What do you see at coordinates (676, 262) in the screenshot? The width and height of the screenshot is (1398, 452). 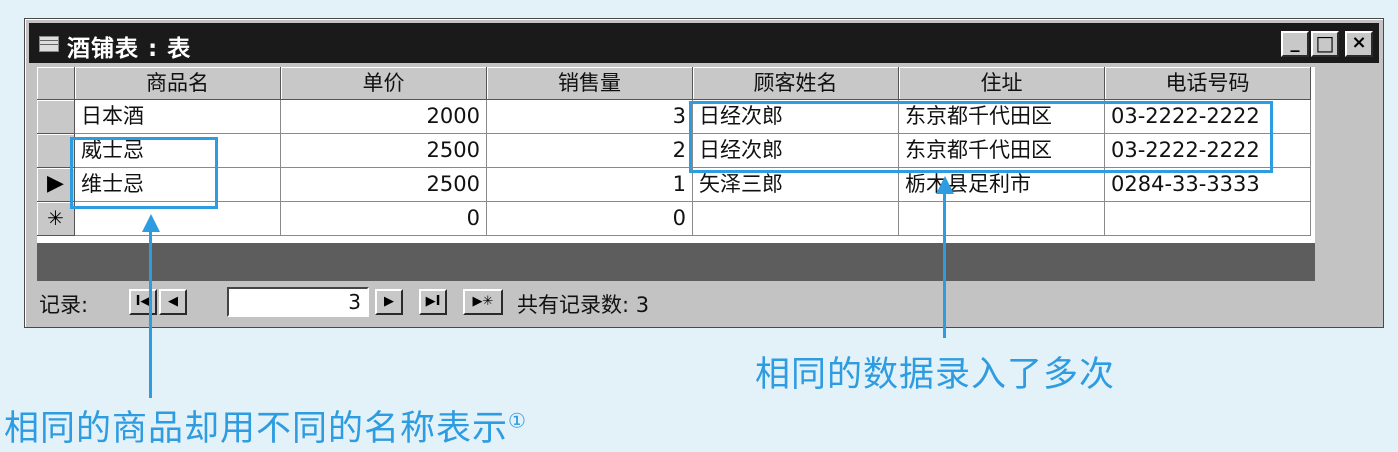 I see `empty-grid-area` at bounding box center [676, 262].